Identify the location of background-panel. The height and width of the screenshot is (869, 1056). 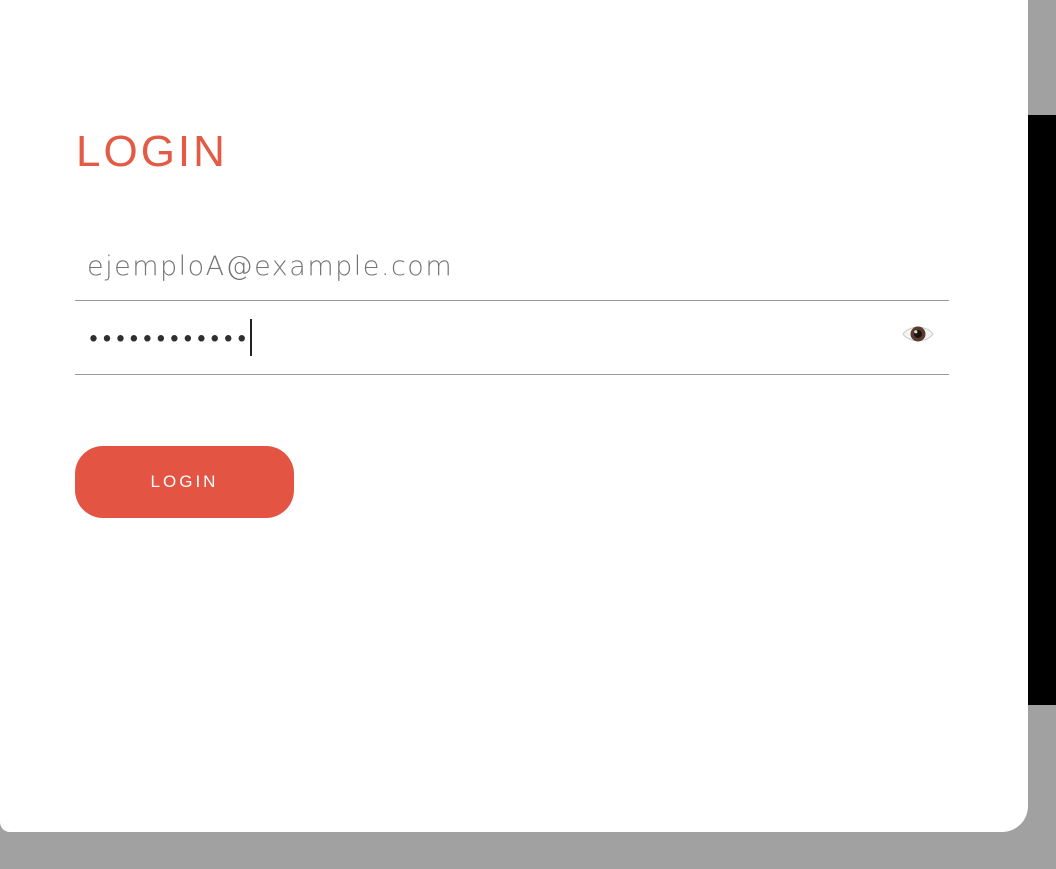
(1042, 410).